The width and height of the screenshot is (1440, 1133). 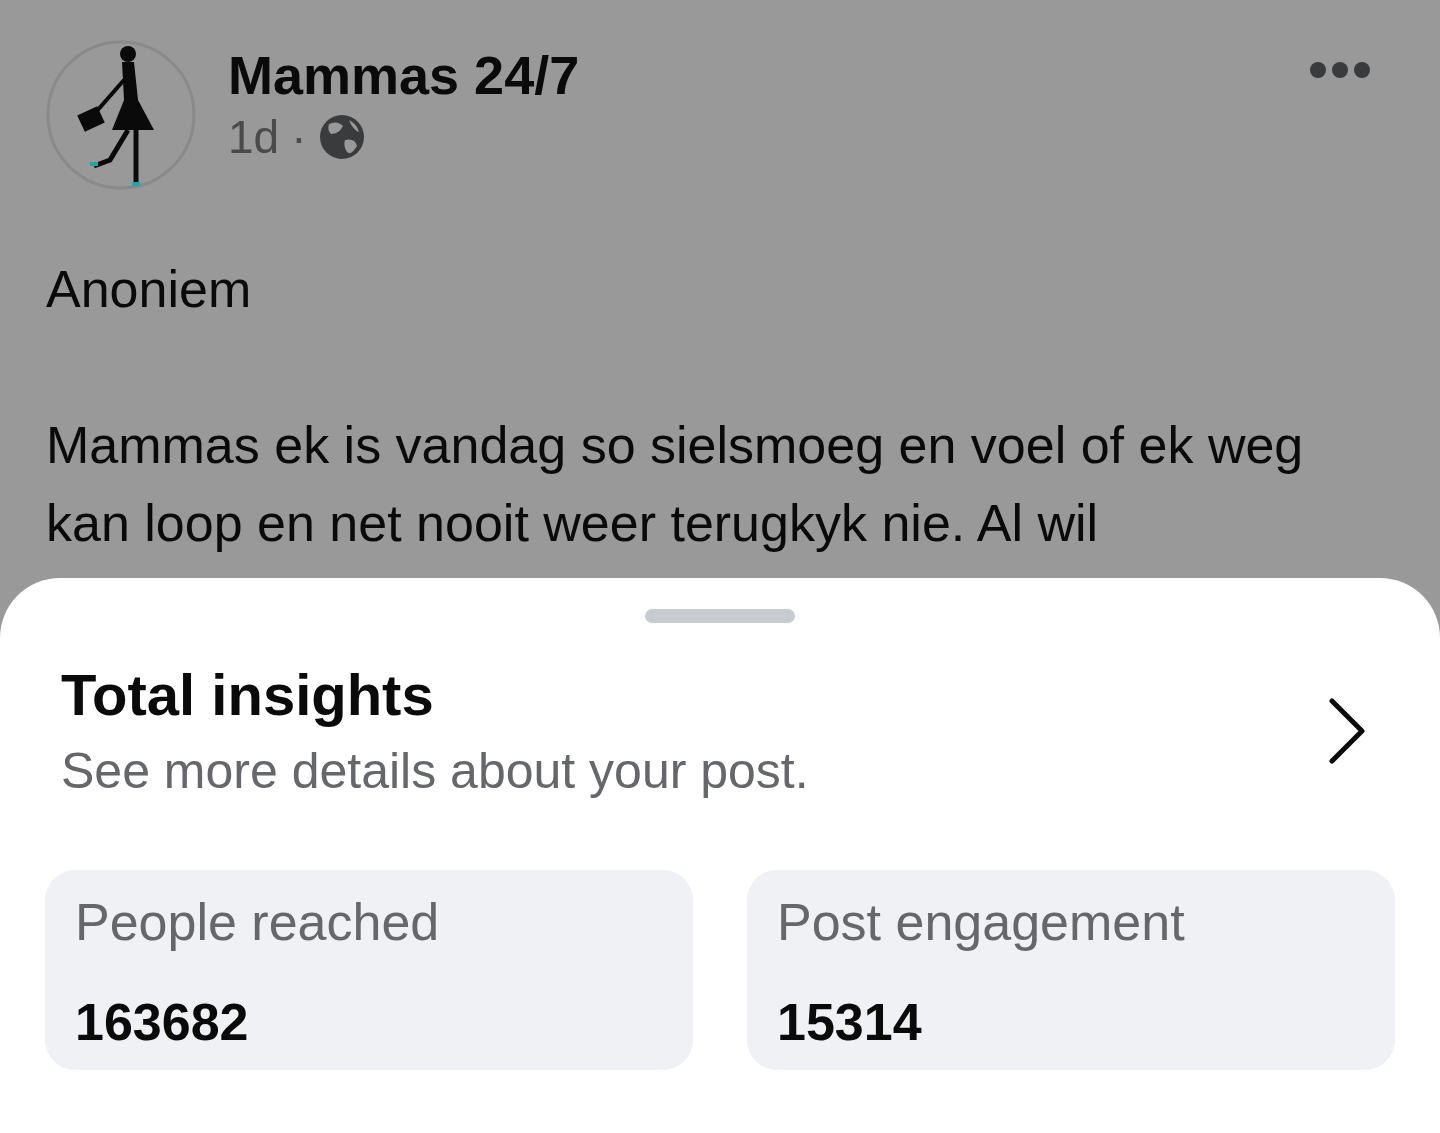 What do you see at coordinates (248, 694) in the screenshot?
I see `sheet-title: Total insights` at bounding box center [248, 694].